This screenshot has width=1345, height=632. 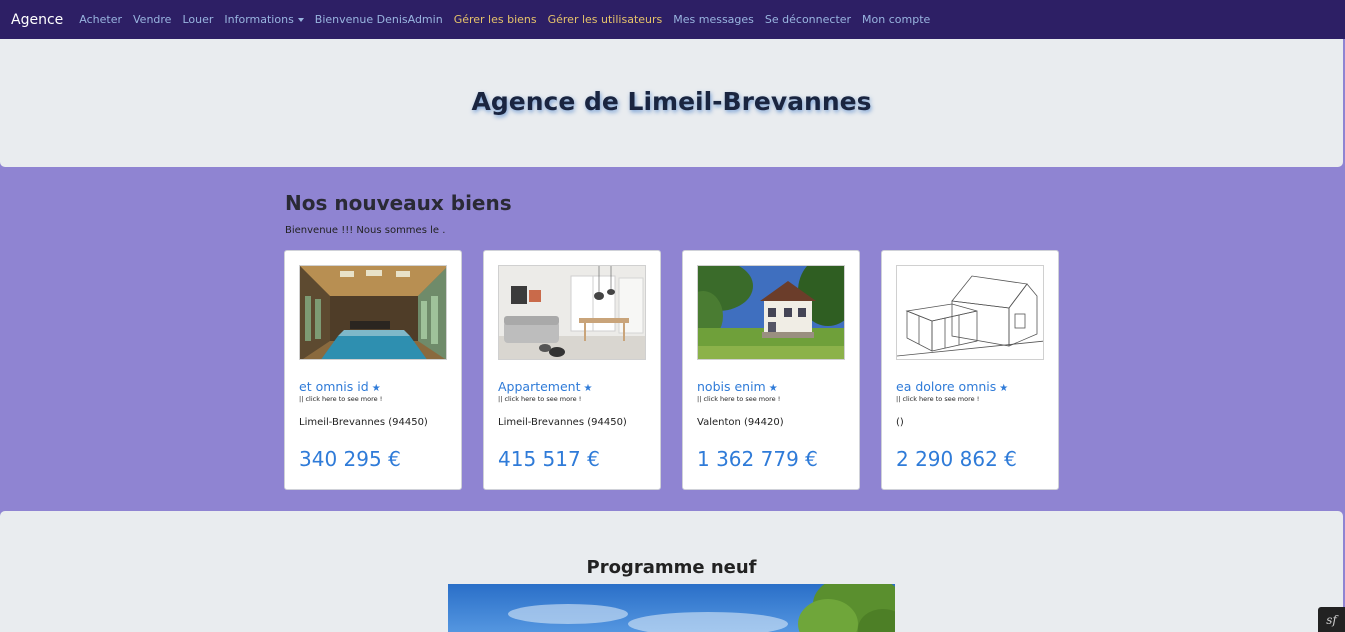 I want to click on property-price: 415 517 €, so click(x=549, y=459).